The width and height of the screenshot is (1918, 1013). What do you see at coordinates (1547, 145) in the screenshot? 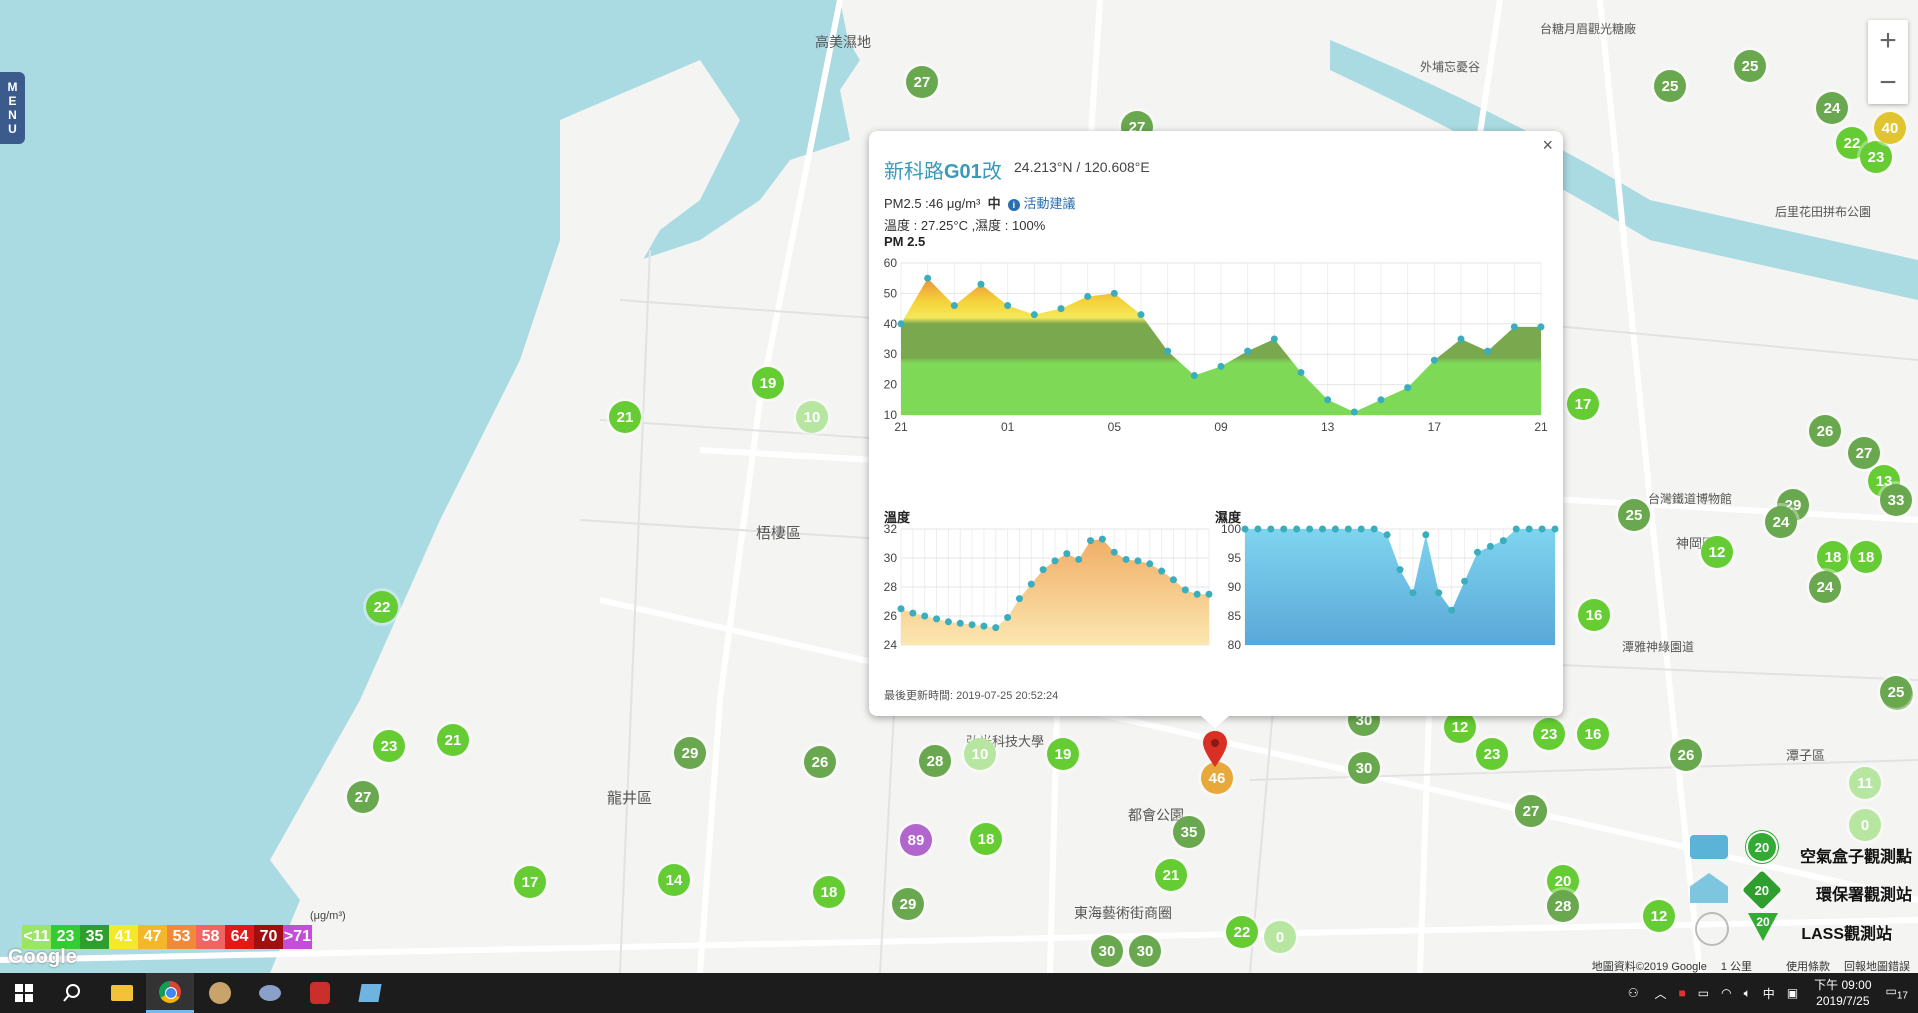
I see `close-button: ×` at bounding box center [1547, 145].